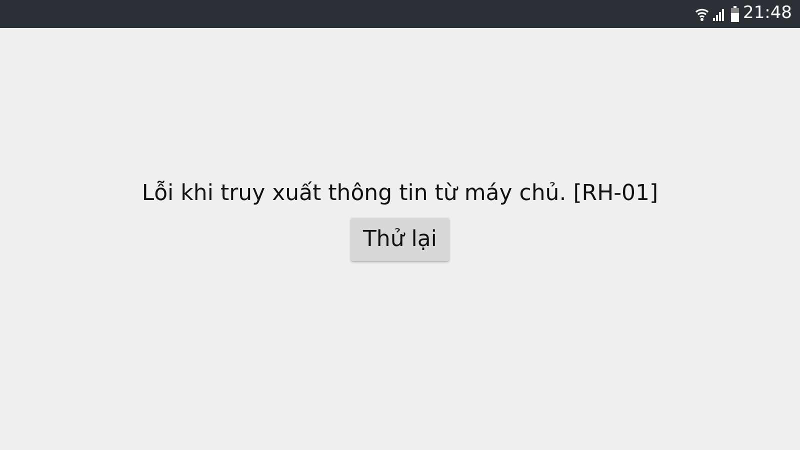 The width and height of the screenshot is (800, 450). I want to click on status-time: 21:48, so click(767, 14).